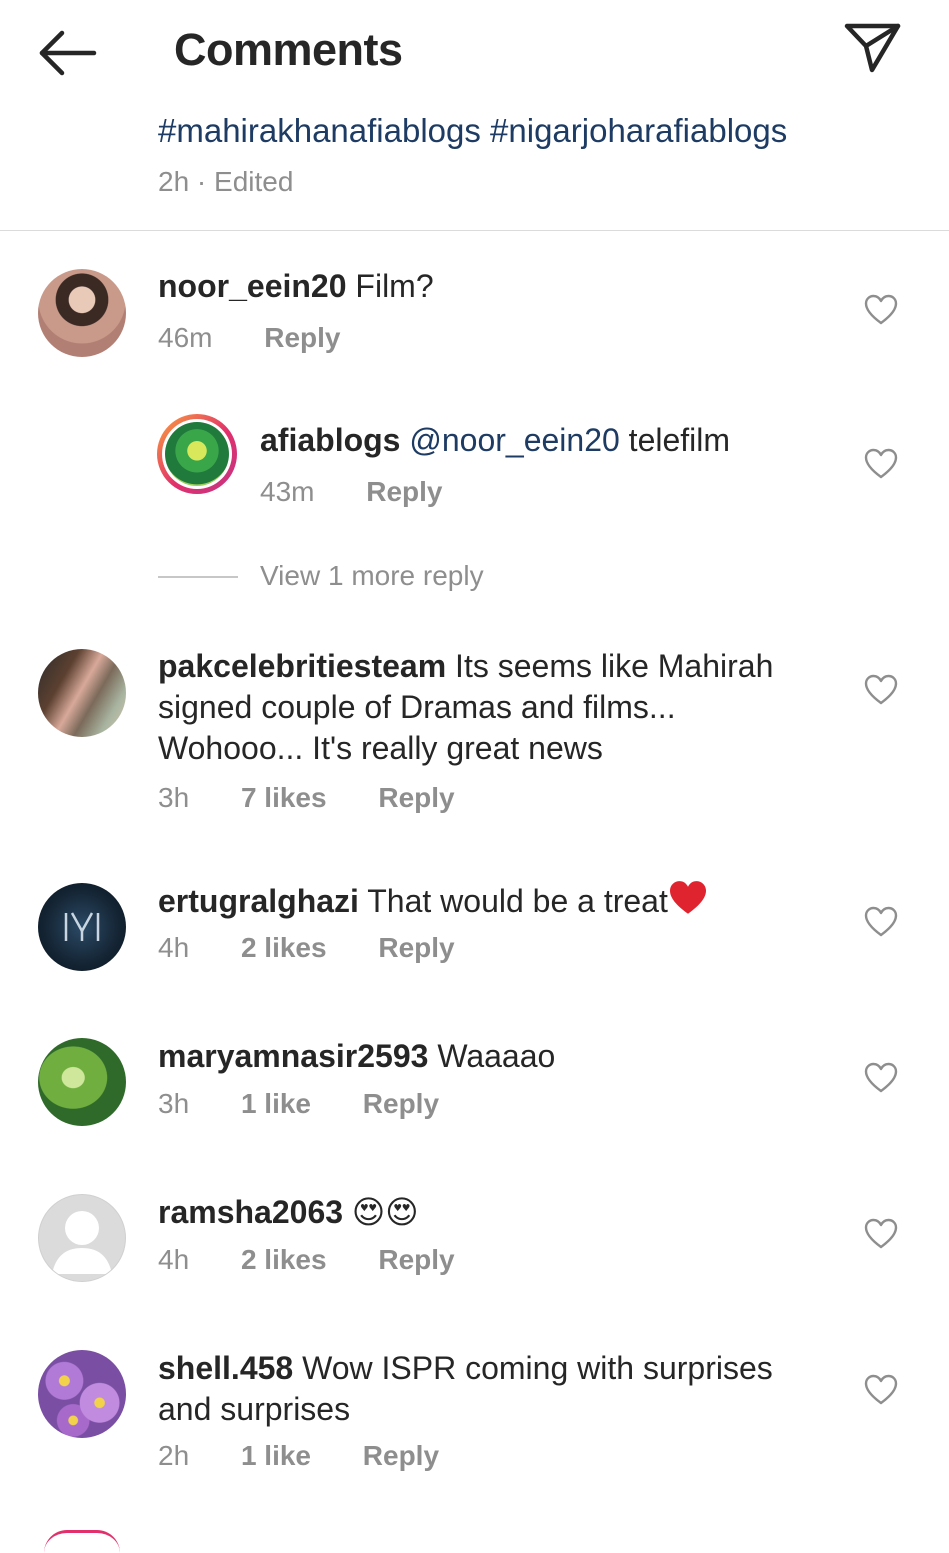  What do you see at coordinates (330, 440) in the screenshot?
I see `comment-username: afiablogs` at bounding box center [330, 440].